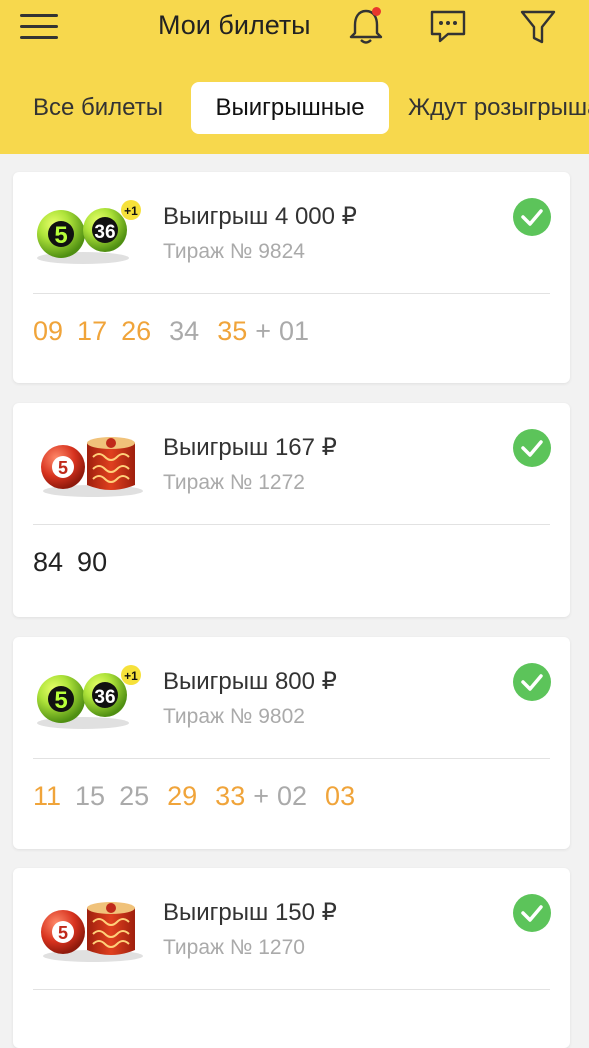 The width and height of the screenshot is (589, 1048). I want to click on number-ball: 15, so click(90, 796).